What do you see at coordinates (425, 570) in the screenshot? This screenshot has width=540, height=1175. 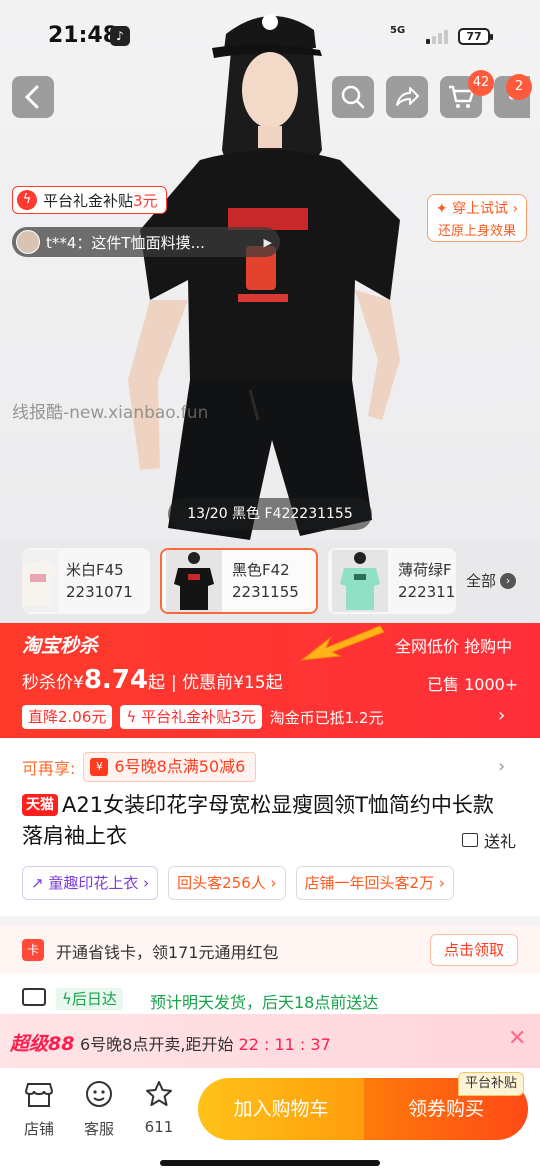 I see `variant-label-1: 薄荷绿F` at bounding box center [425, 570].